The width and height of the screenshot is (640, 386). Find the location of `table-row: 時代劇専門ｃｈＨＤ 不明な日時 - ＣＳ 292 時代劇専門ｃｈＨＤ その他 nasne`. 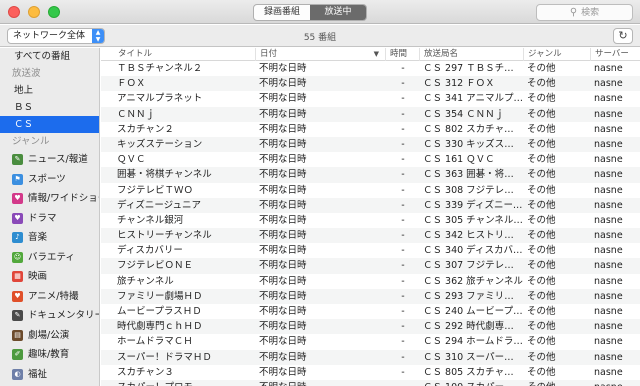

table-row: 時代劇専門ｃｈＨＤ 不明な日時 - ＣＳ 292 時代劇専門ｃｈＨＤ その他 nasne is located at coordinates (370, 327).